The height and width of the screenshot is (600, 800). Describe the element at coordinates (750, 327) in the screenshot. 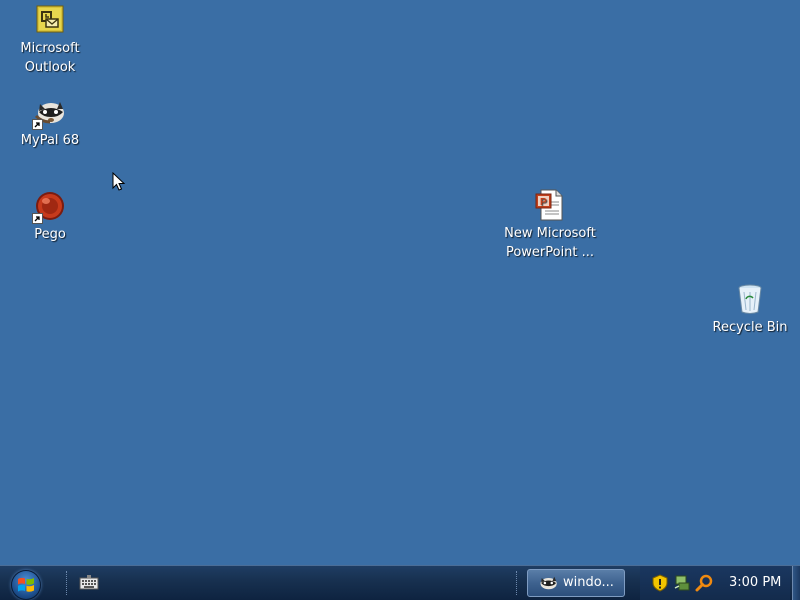

I see `desktop-icon-label: Recycle Bin` at that location.